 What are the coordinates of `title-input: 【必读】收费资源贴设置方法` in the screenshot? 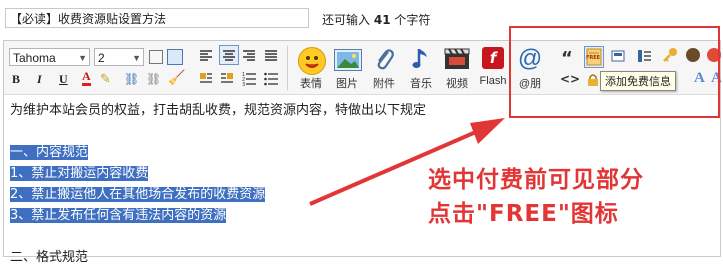 It's located at (157, 18).